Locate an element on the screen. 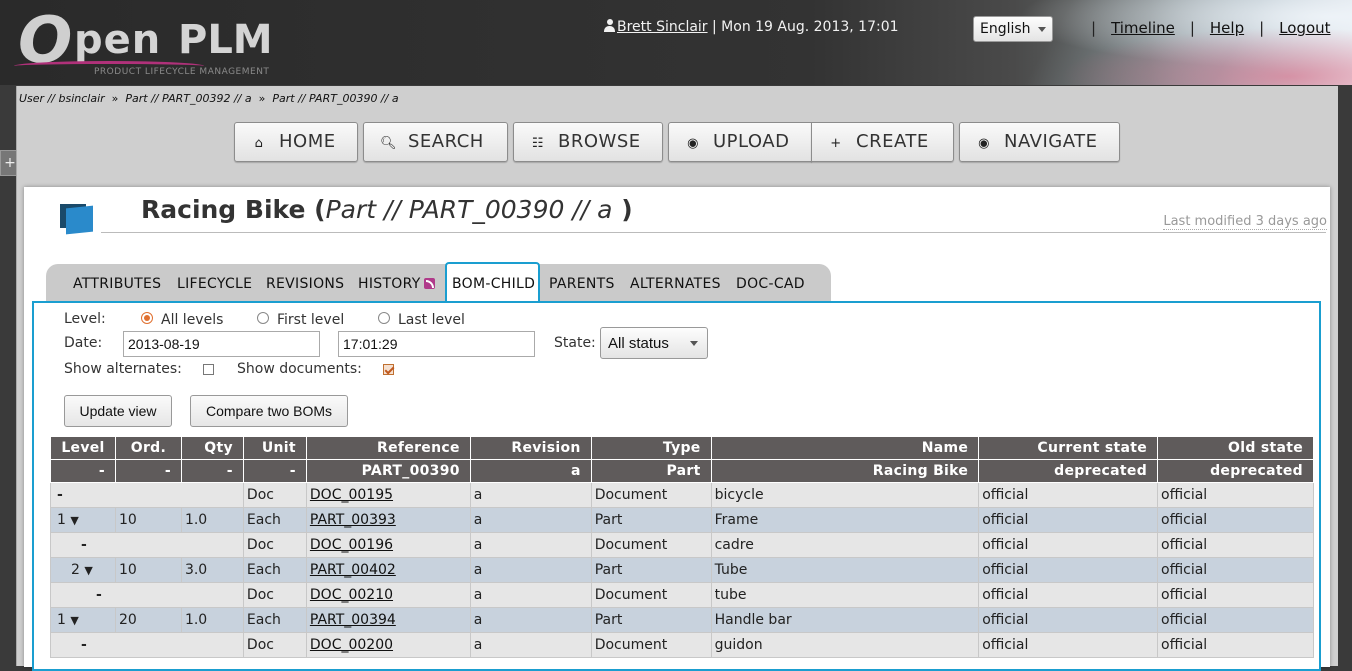 This screenshot has height=671, width=1352. name-cell: tube is located at coordinates (845, 595).